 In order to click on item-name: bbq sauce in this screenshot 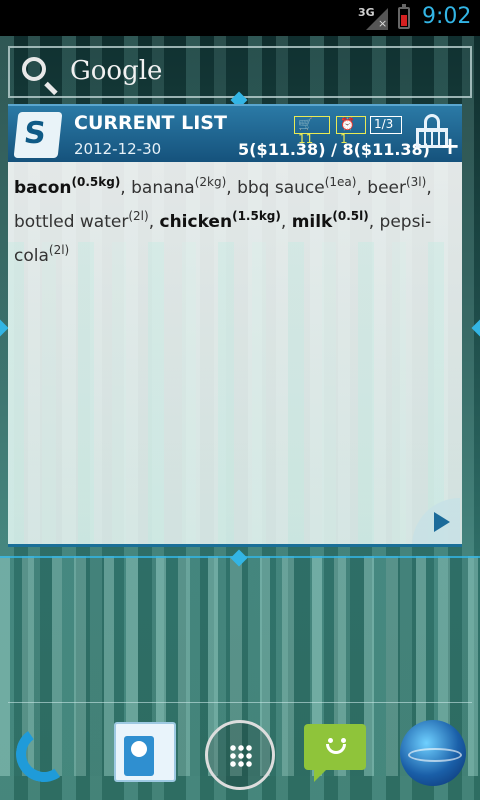, I will do `click(281, 188)`.